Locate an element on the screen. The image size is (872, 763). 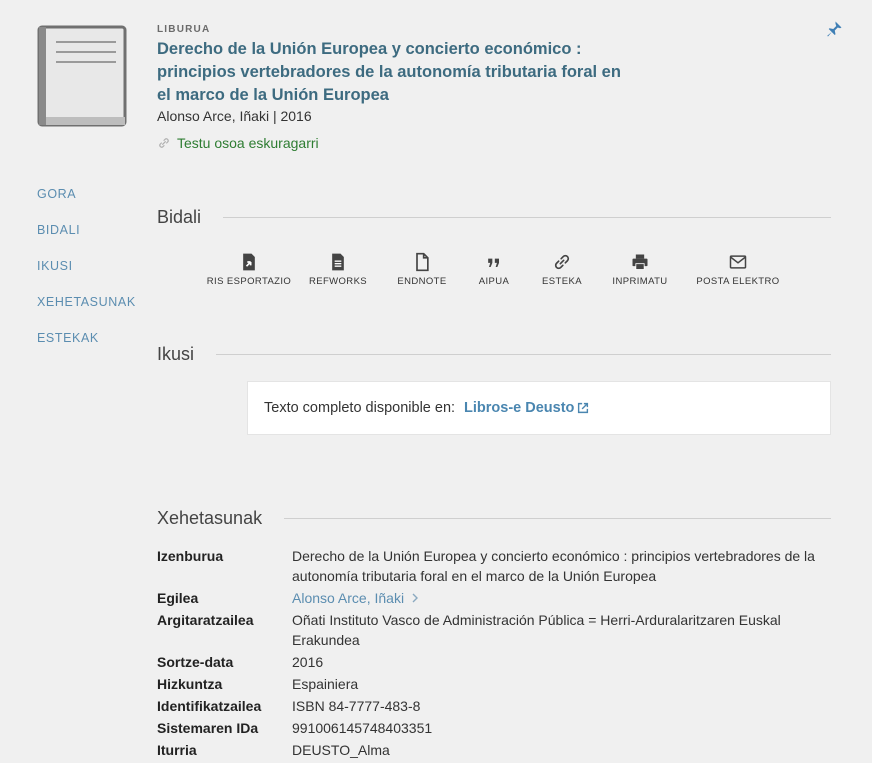
citation-icon is located at coordinates (493, 262).